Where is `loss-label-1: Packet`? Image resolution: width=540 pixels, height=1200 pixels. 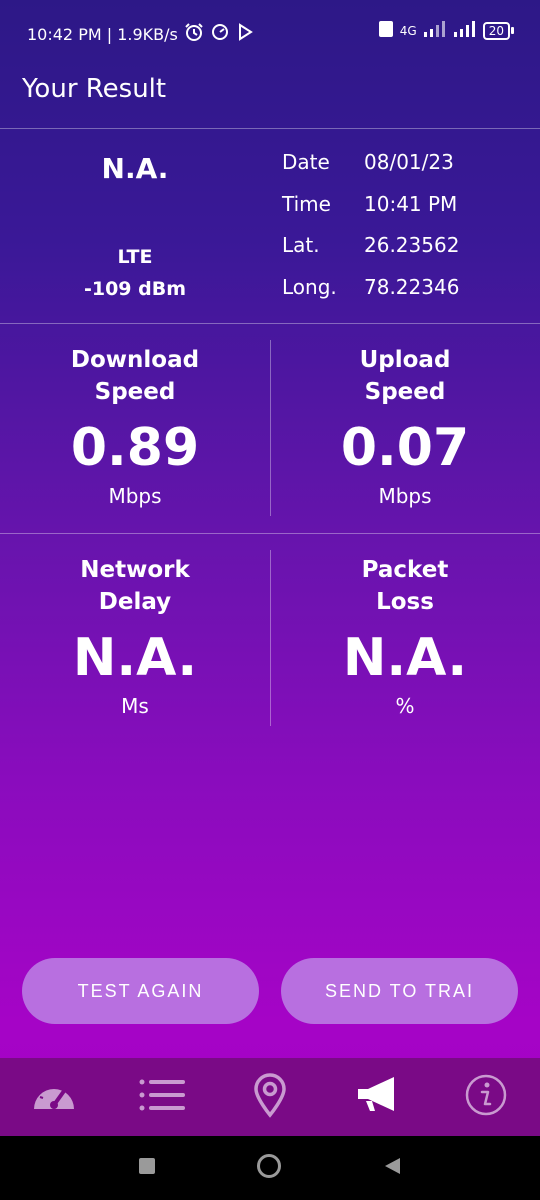
loss-label-1: Packet is located at coordinates (405, 570).